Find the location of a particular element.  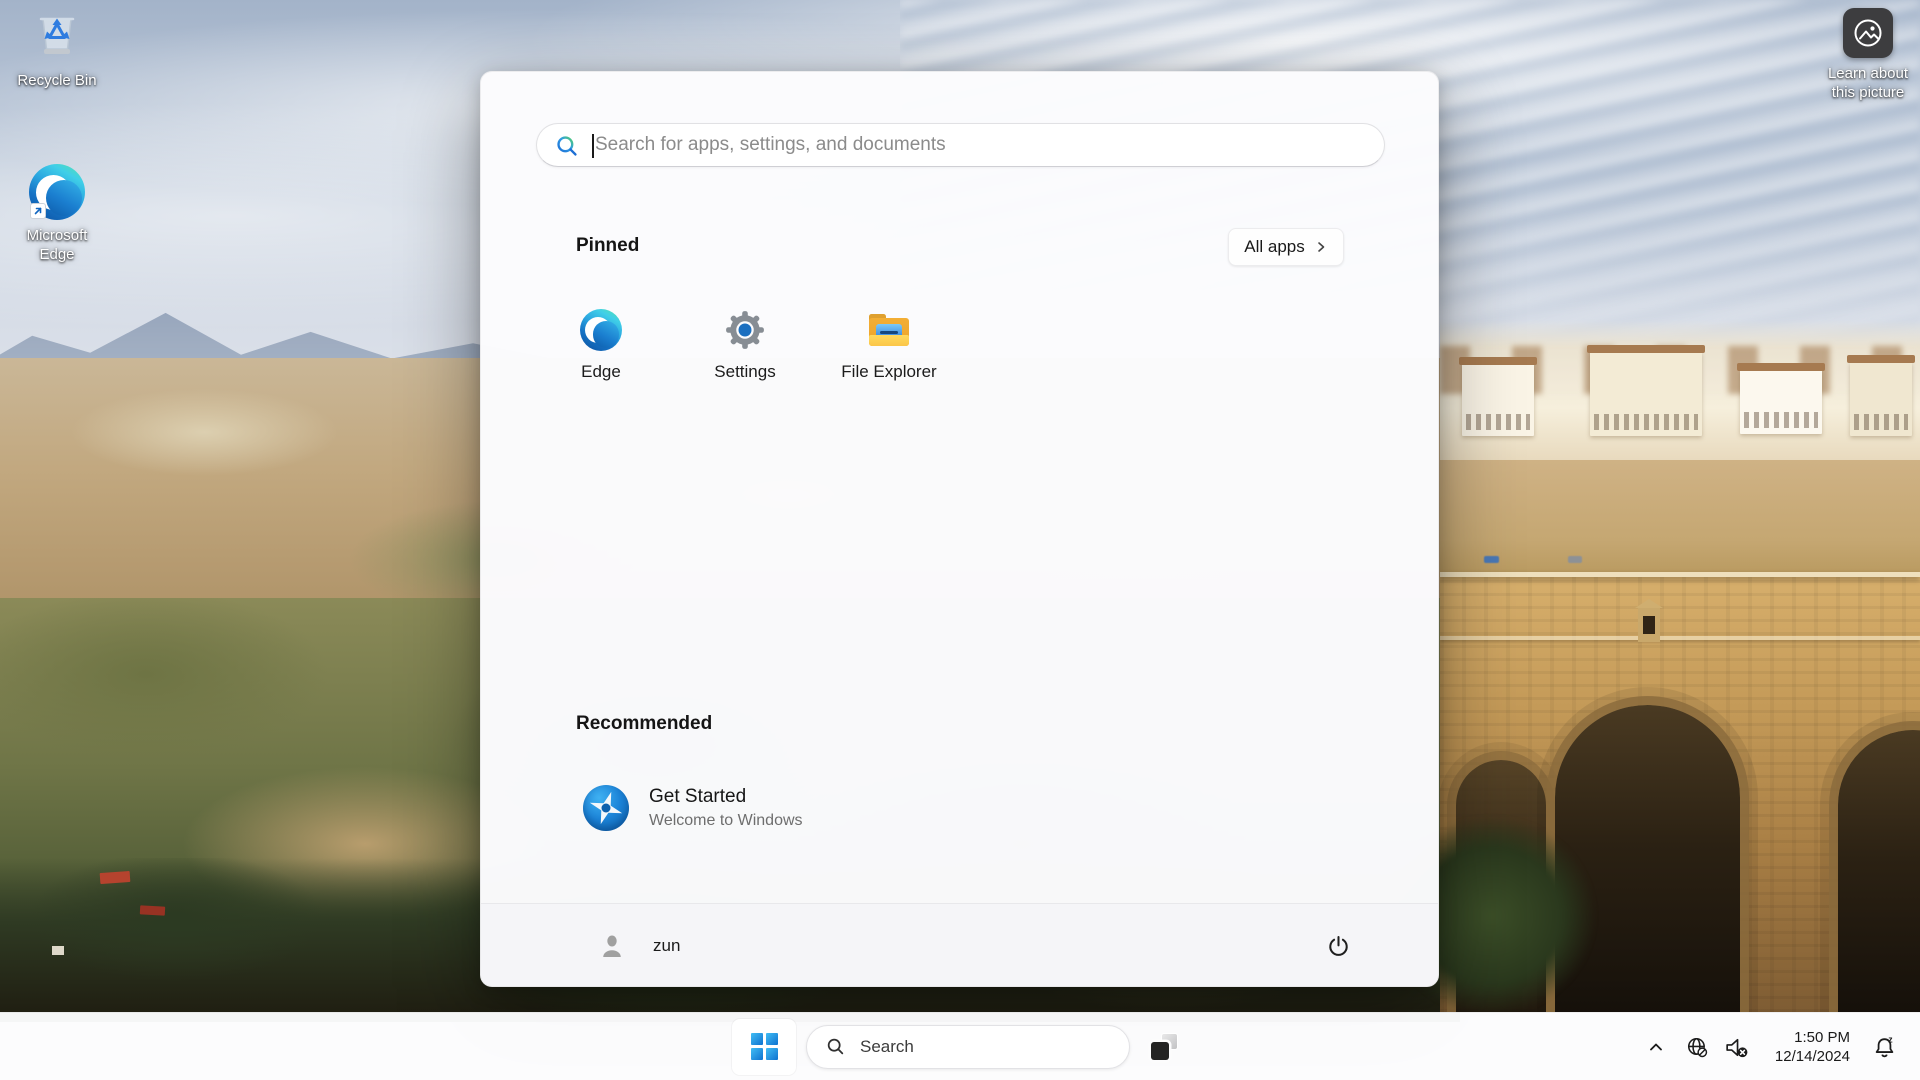

svg-text: z is located at coordinates (1890, 1039).